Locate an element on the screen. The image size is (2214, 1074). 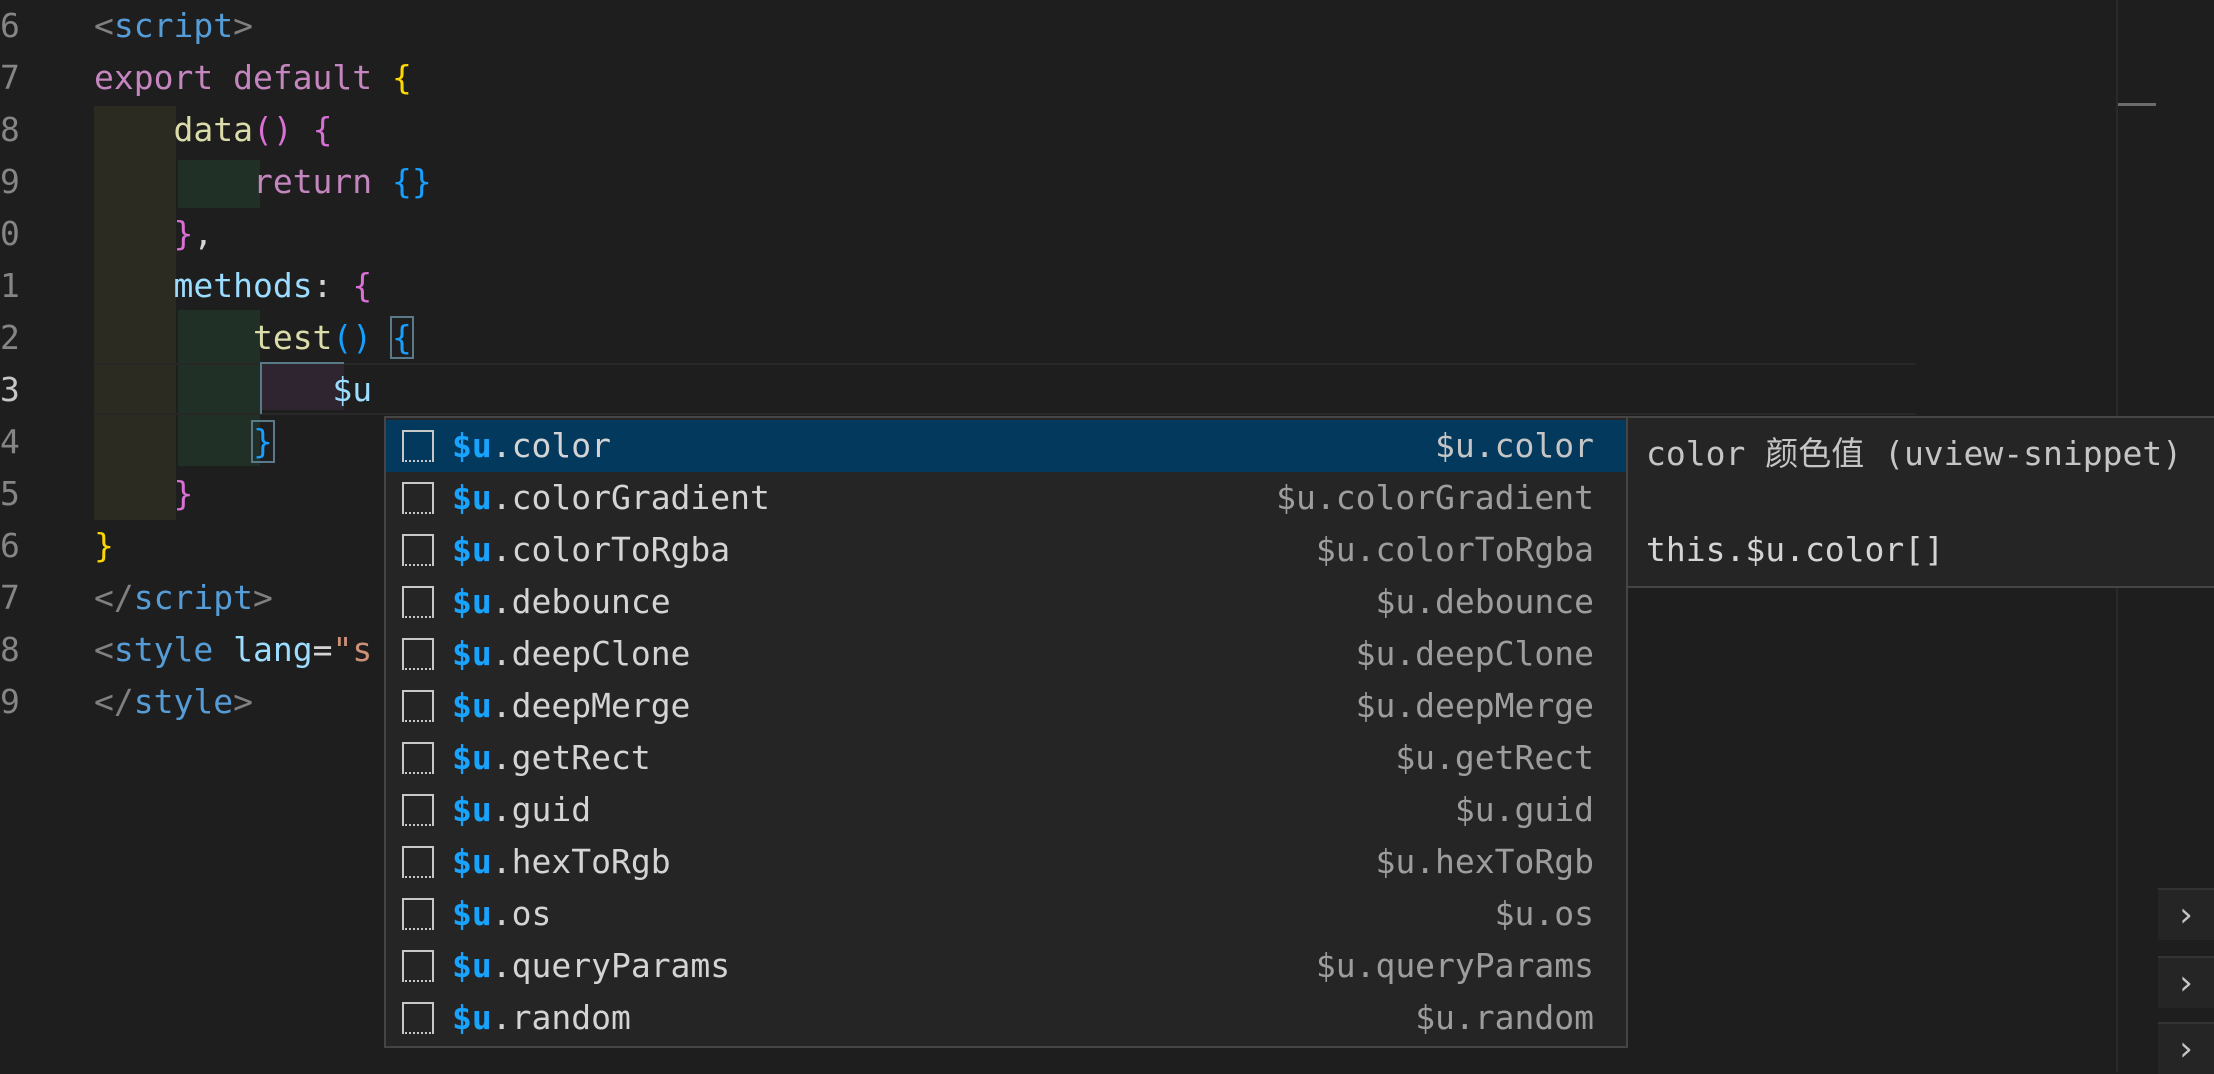
suggest-item-label: $u.os is located at coordinates (501, 914).